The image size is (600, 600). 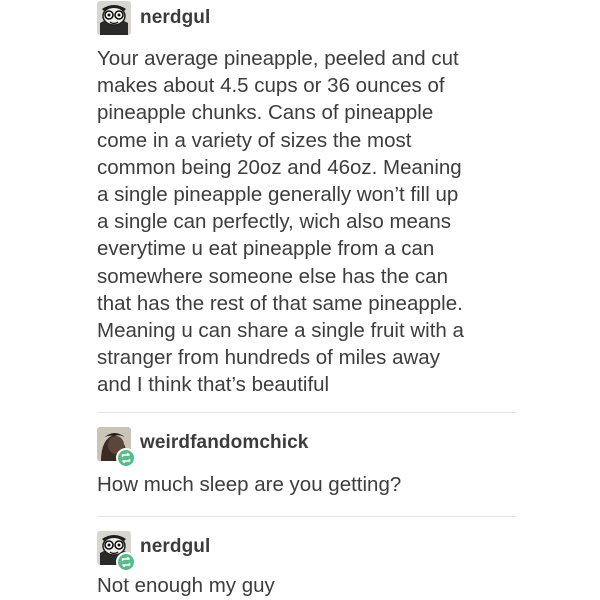 What do you see at coordinates (186, 585) in the screenshot?
I see `post-body: Not enough my guy` at bounding box center [186, 585].